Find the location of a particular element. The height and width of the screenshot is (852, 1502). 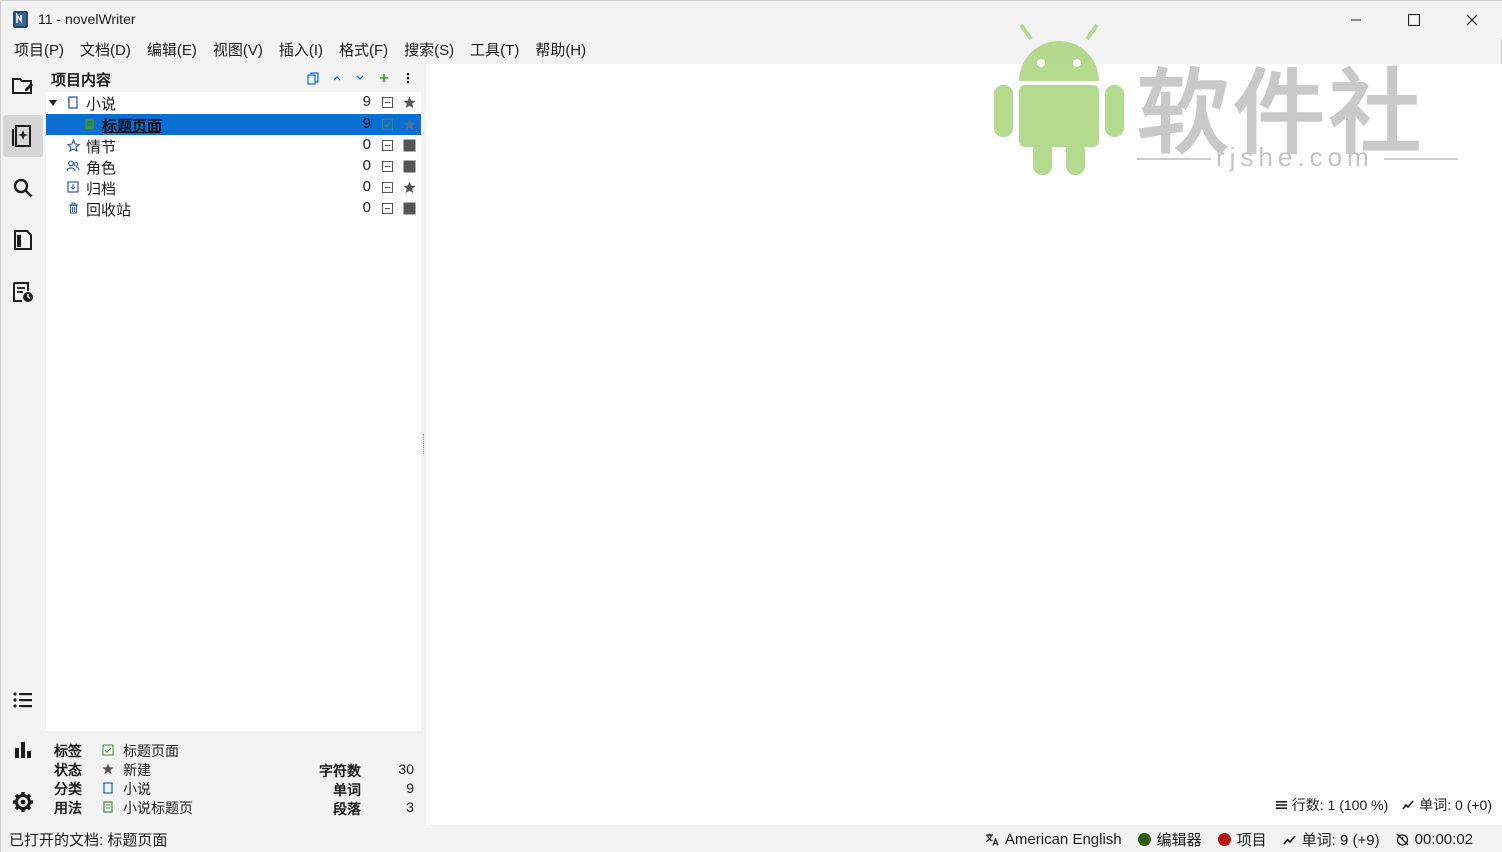

tree-item-label: 标题页面 is located at coordinates (132, 126).